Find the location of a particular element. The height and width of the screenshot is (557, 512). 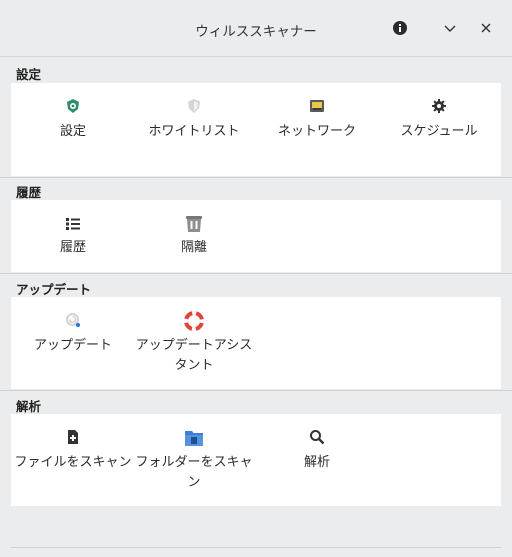

search-icon is located at coordinates (317, 437).